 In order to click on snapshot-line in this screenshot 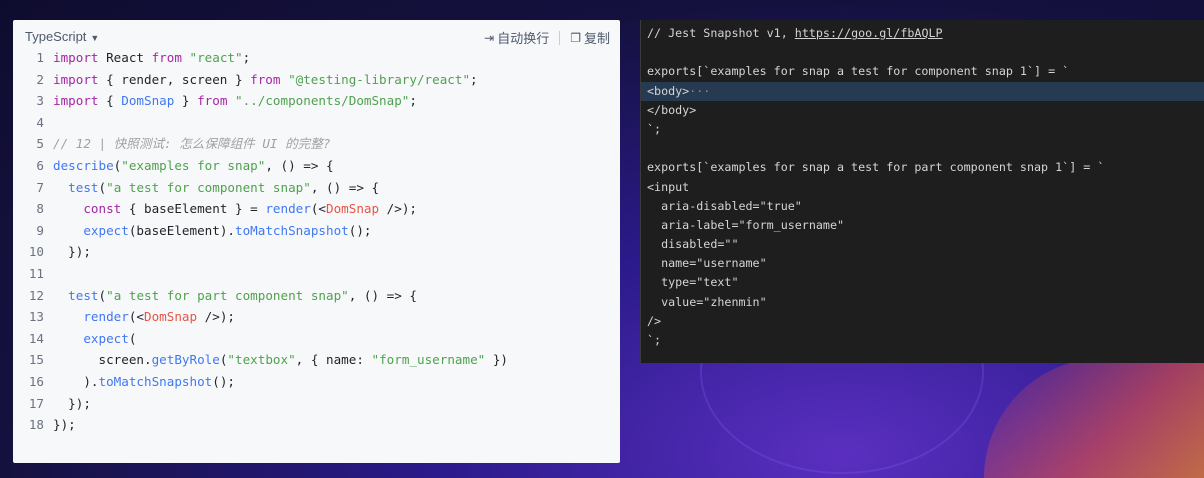, I will do `click(925, 52)`.